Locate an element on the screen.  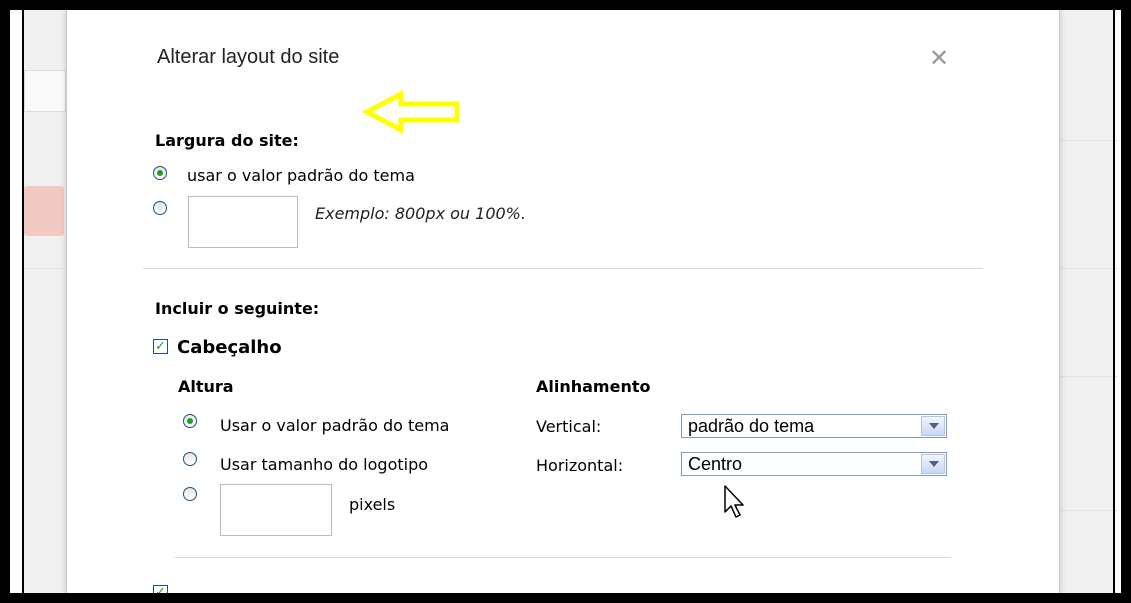
next-checkbox: ✓ is located at coordinates (160, 589).